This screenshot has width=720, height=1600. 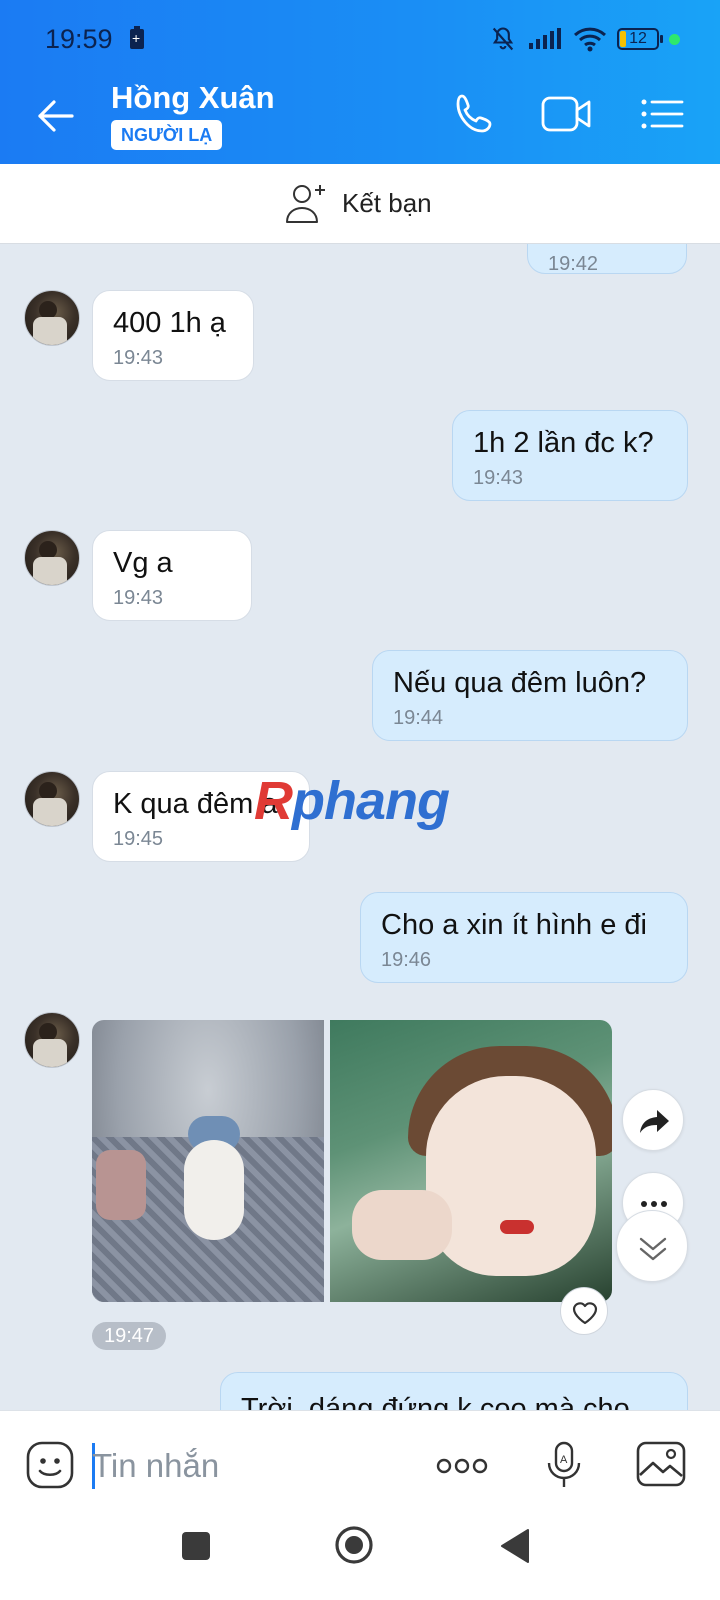 I want to click on message-bubble-incoming: 400 1h ạ 19:43, so click(x=173, y=335).